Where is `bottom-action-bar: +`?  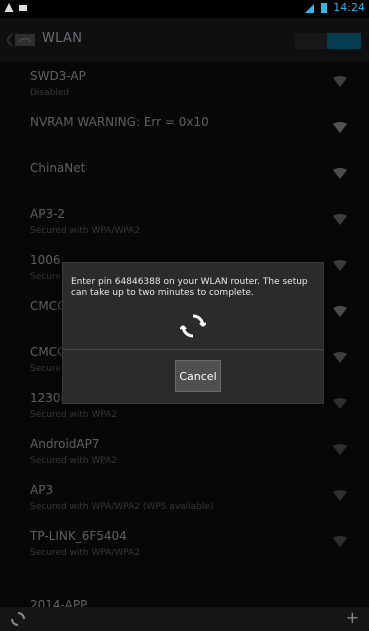 bottom-action-bar: + is located at coordinates (184, 619).